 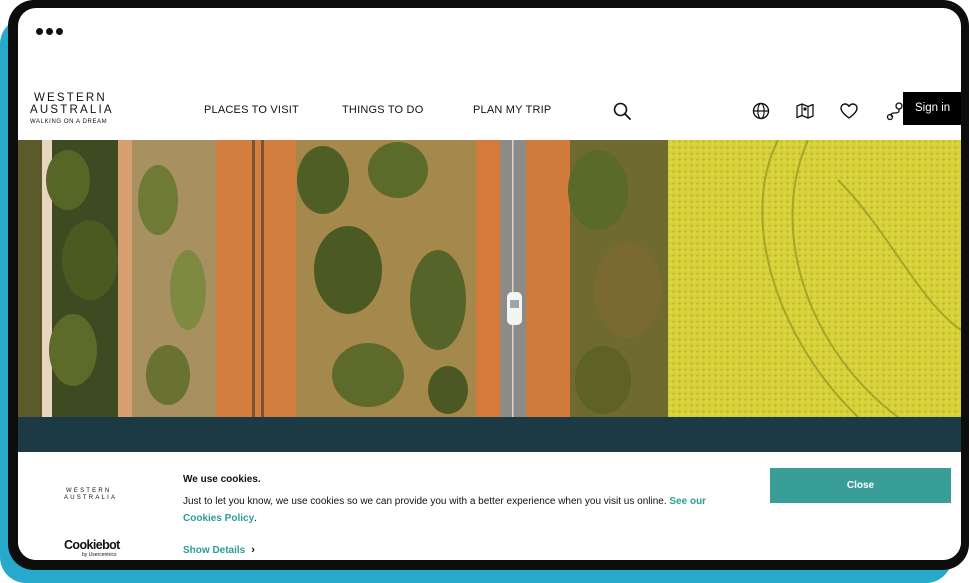 I want to click on cookiebot-logo: Cookiebot by Usercentrics, so click(x=92, y=548).